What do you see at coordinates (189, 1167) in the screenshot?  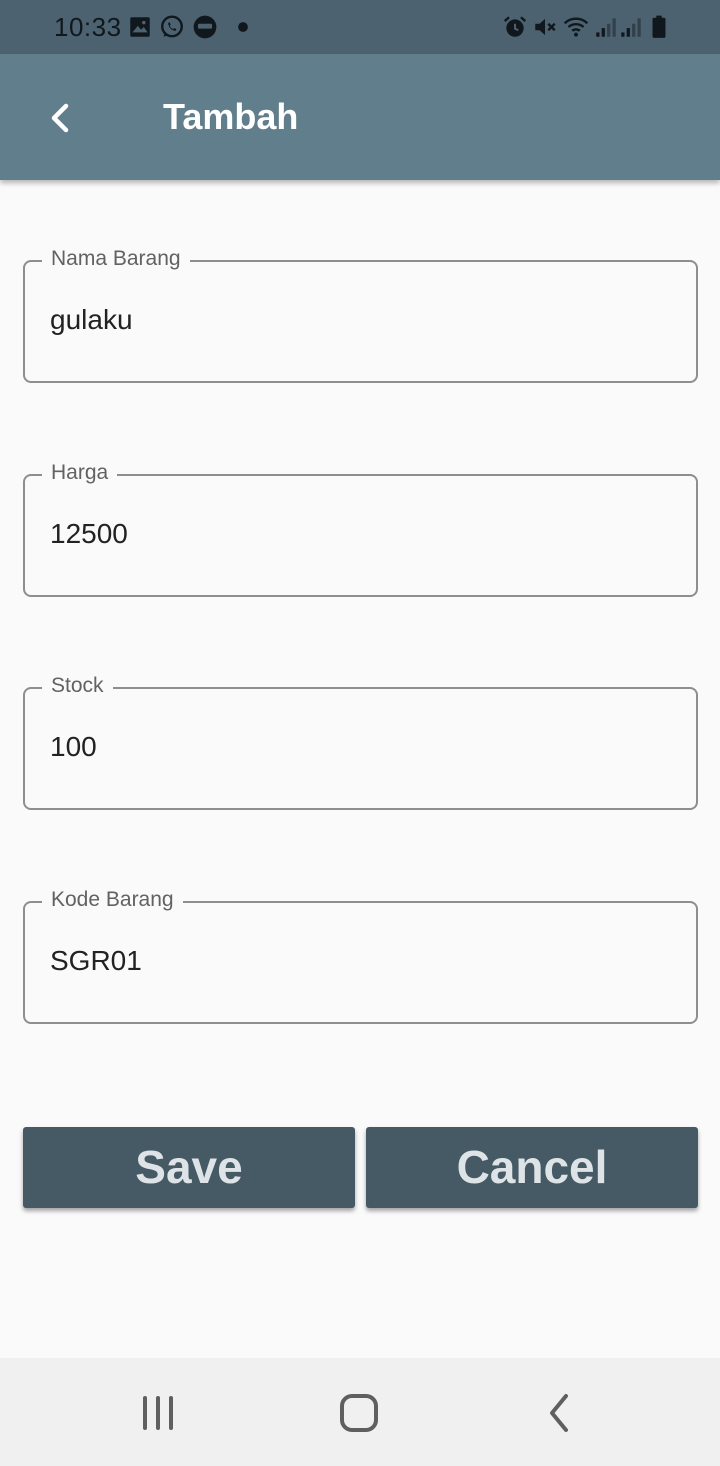 I see `save-button: Save` at bounding box center [189, 1167].